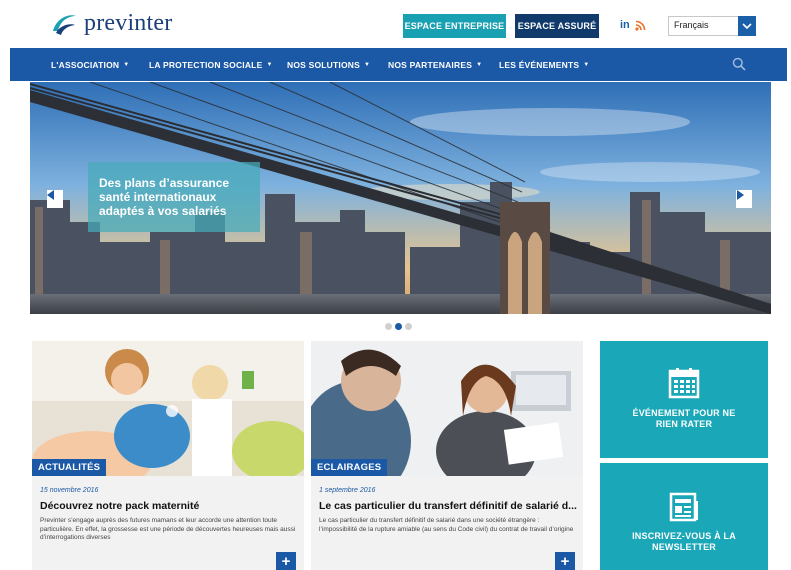  Describe the element at coordinates (625, 25) in the screenshot. I see `linkedin-icon: in` at that location.